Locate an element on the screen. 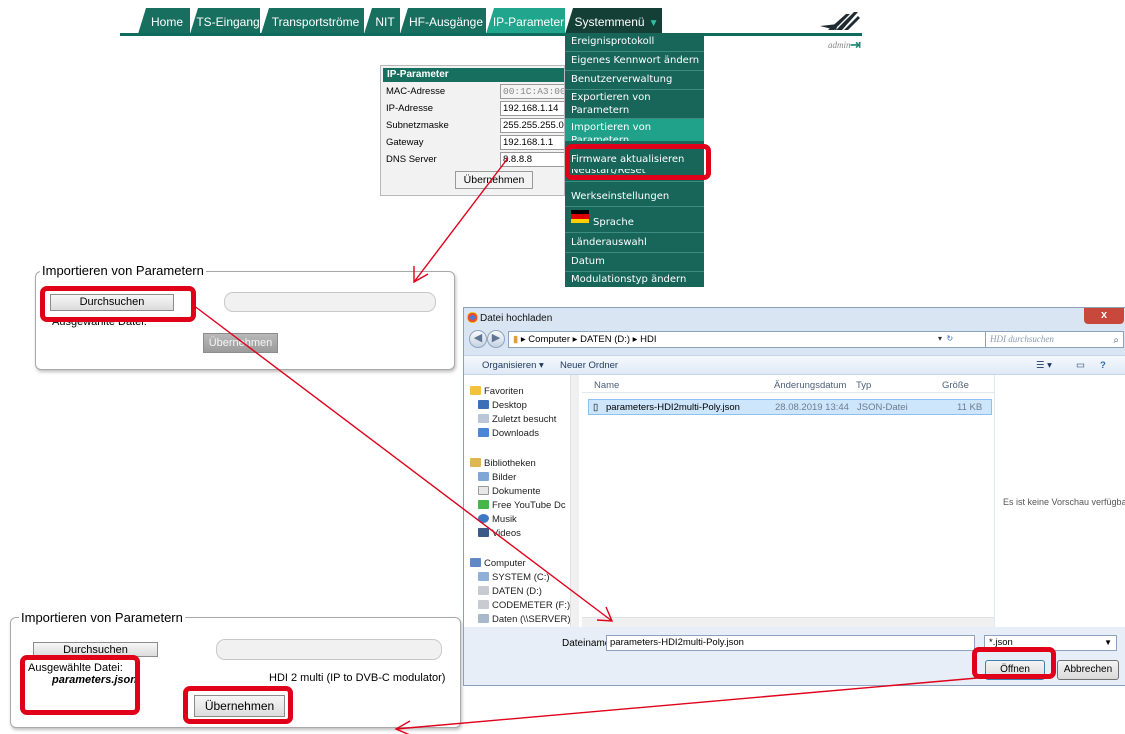  nav-drive-d: DATEN (D:) is located at coordinates (510, 591).